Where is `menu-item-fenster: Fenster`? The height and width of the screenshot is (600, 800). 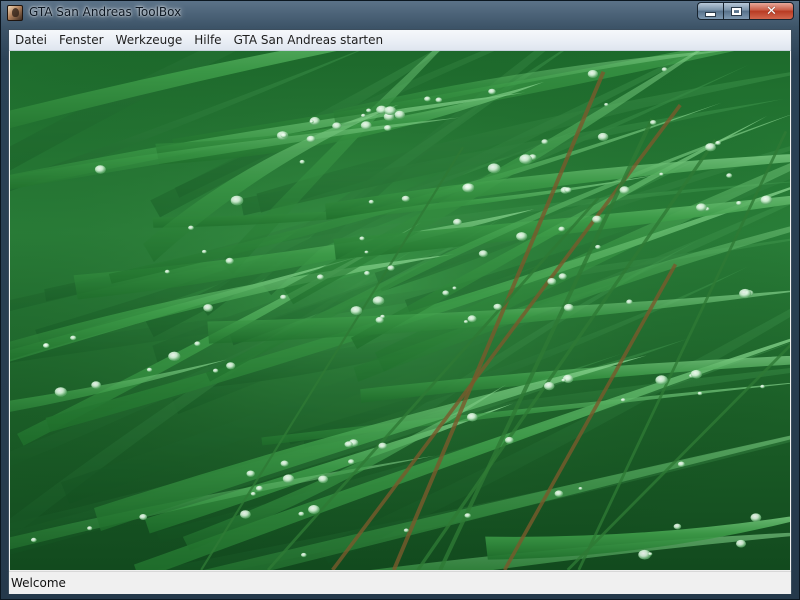 menu-item-fenster: Fenster is located at coordinates (81, 40).